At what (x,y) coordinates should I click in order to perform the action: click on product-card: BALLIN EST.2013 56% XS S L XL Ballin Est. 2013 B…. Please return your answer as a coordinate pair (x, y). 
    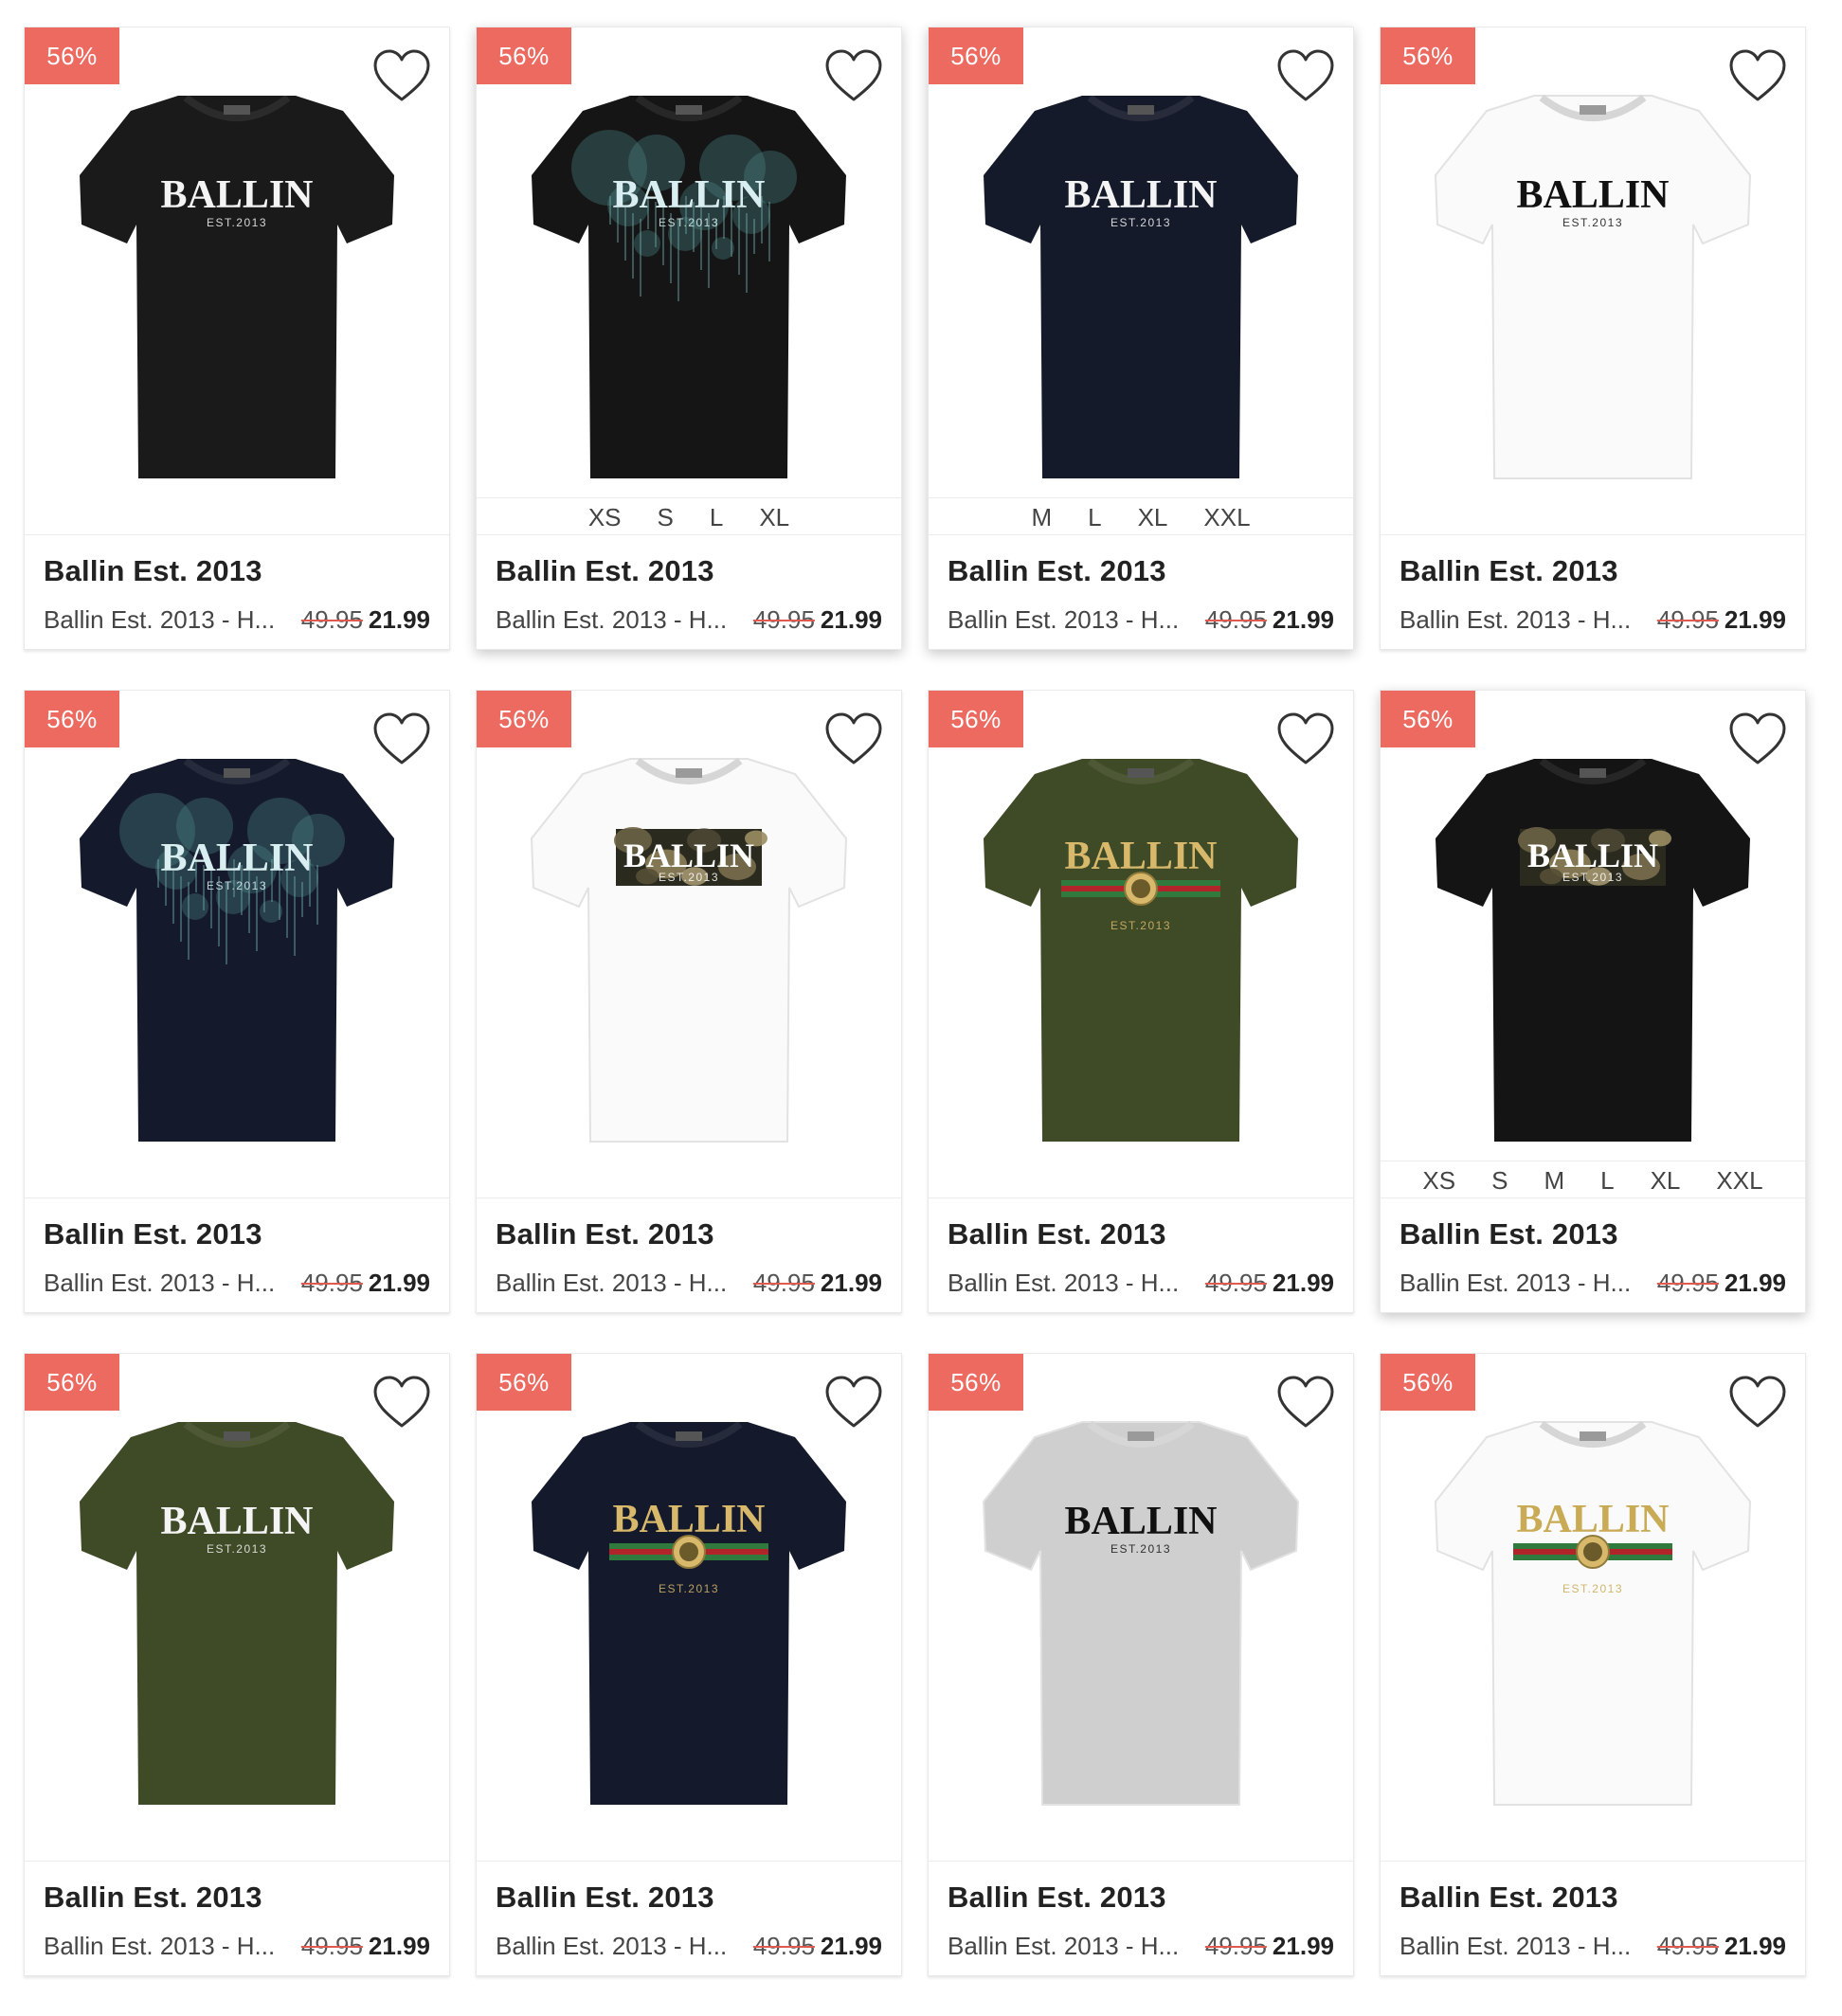
    Looking at the image, I should click on (689, 338).